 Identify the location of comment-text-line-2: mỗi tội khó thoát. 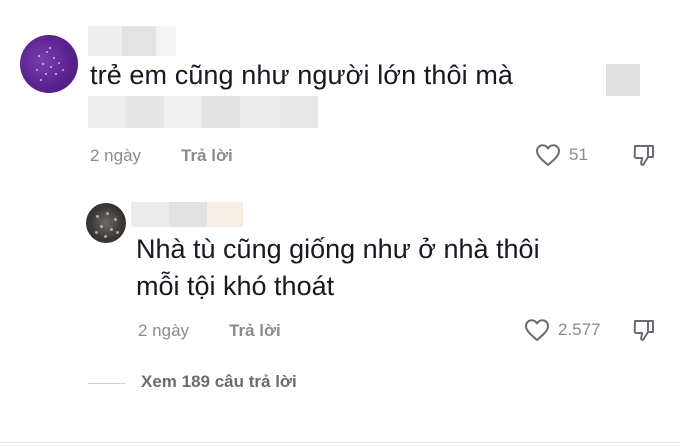
(235, 286).